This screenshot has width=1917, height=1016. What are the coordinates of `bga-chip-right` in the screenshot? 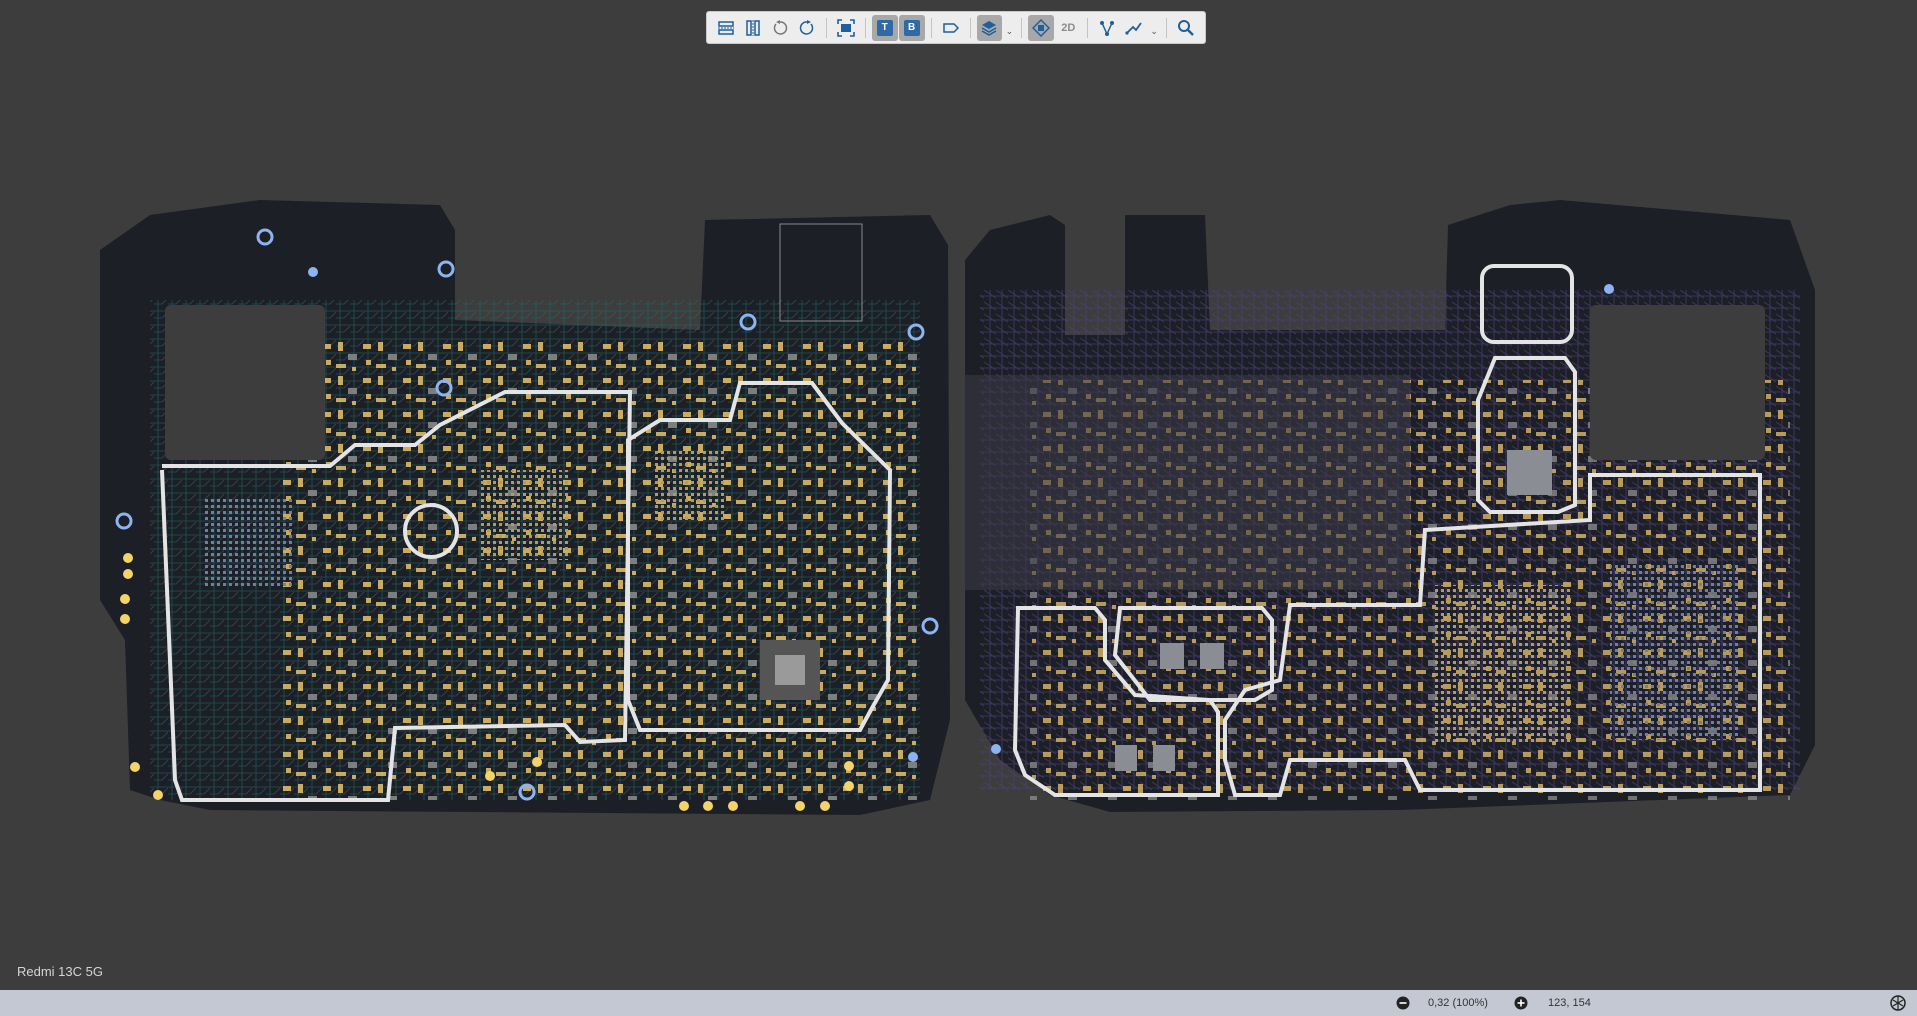 It's located at (690, 485).